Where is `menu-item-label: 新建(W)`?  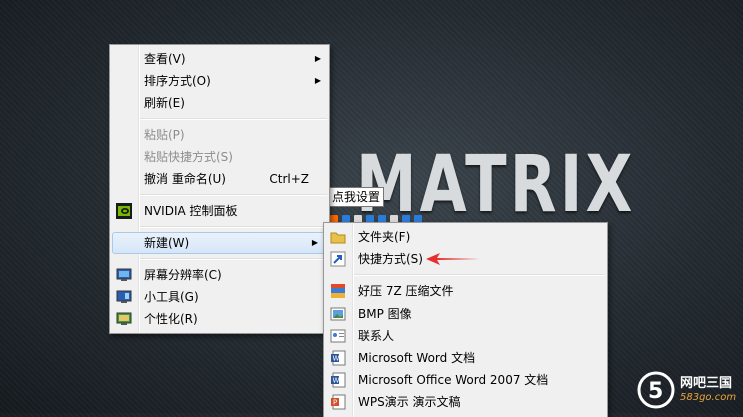 menu-item-label: 新建(W) is located at coordinates (167, 243).